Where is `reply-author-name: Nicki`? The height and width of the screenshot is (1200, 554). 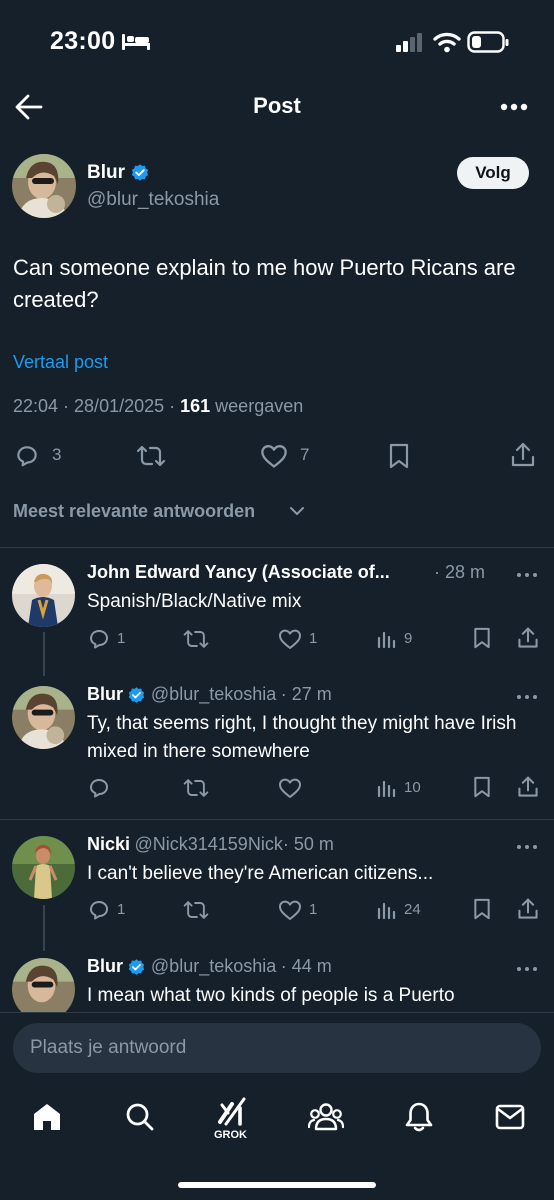 reply-author-name: Nicki is located at coordinates (108, 844).